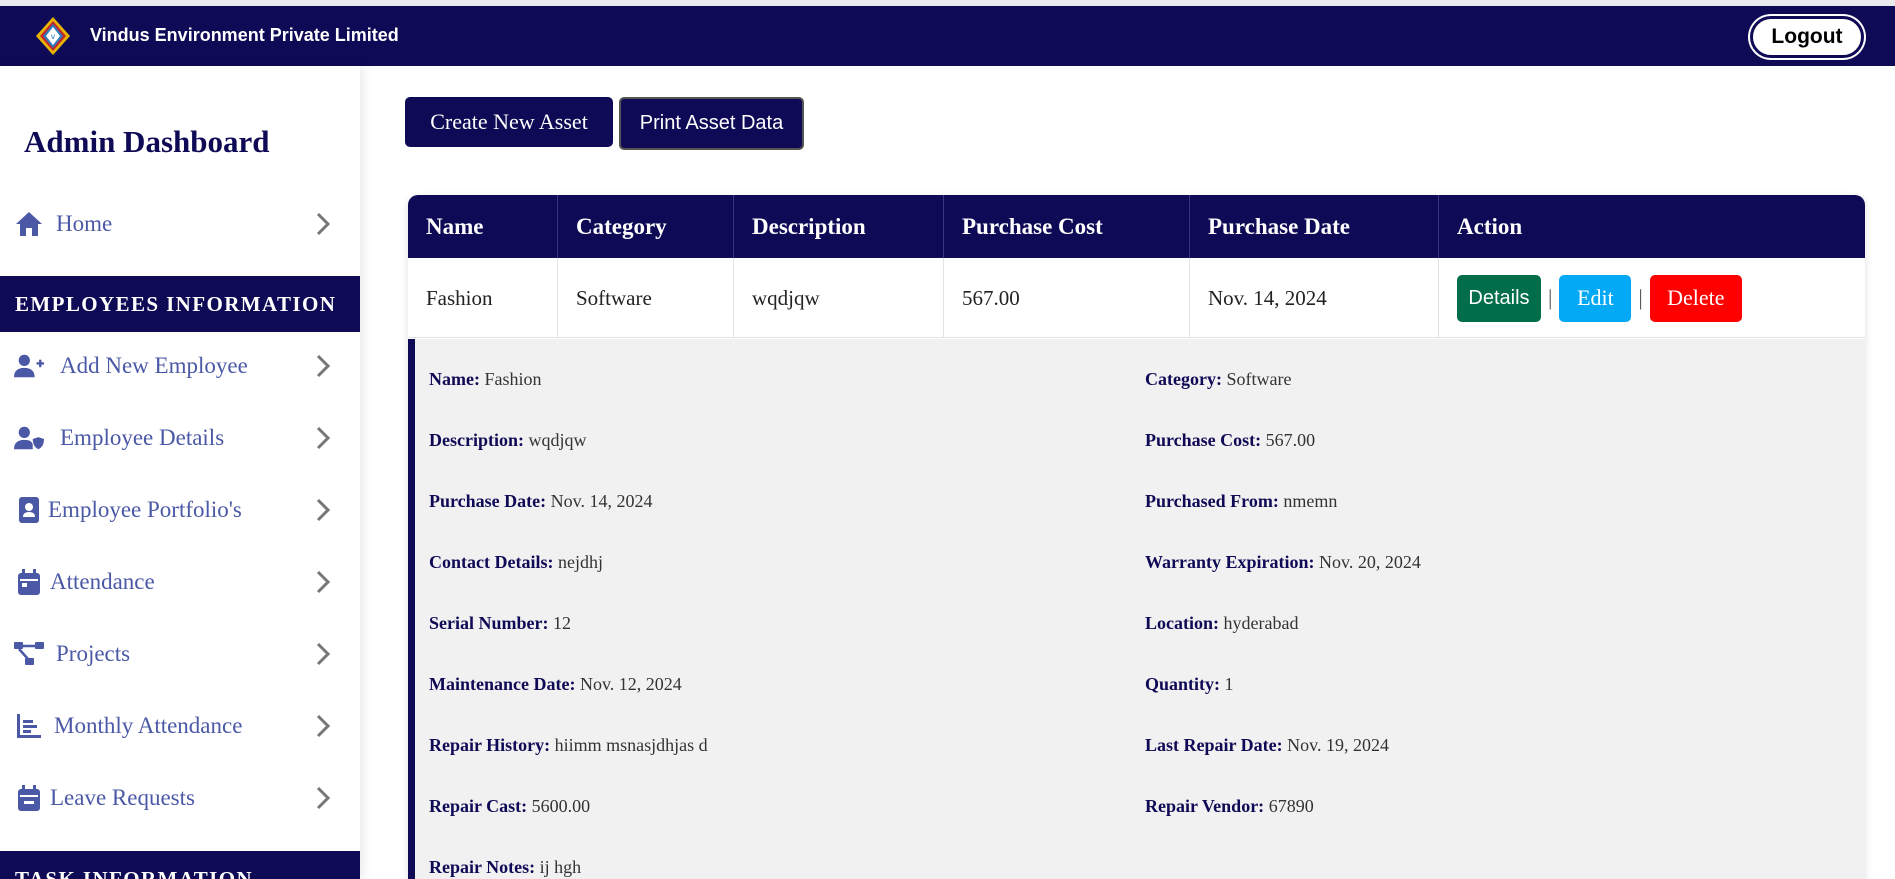 The image size is (1895, 879). Describe the element at coordinates (561, 806) in the screenshot. I see `detail-value: 5600.00` at that location.